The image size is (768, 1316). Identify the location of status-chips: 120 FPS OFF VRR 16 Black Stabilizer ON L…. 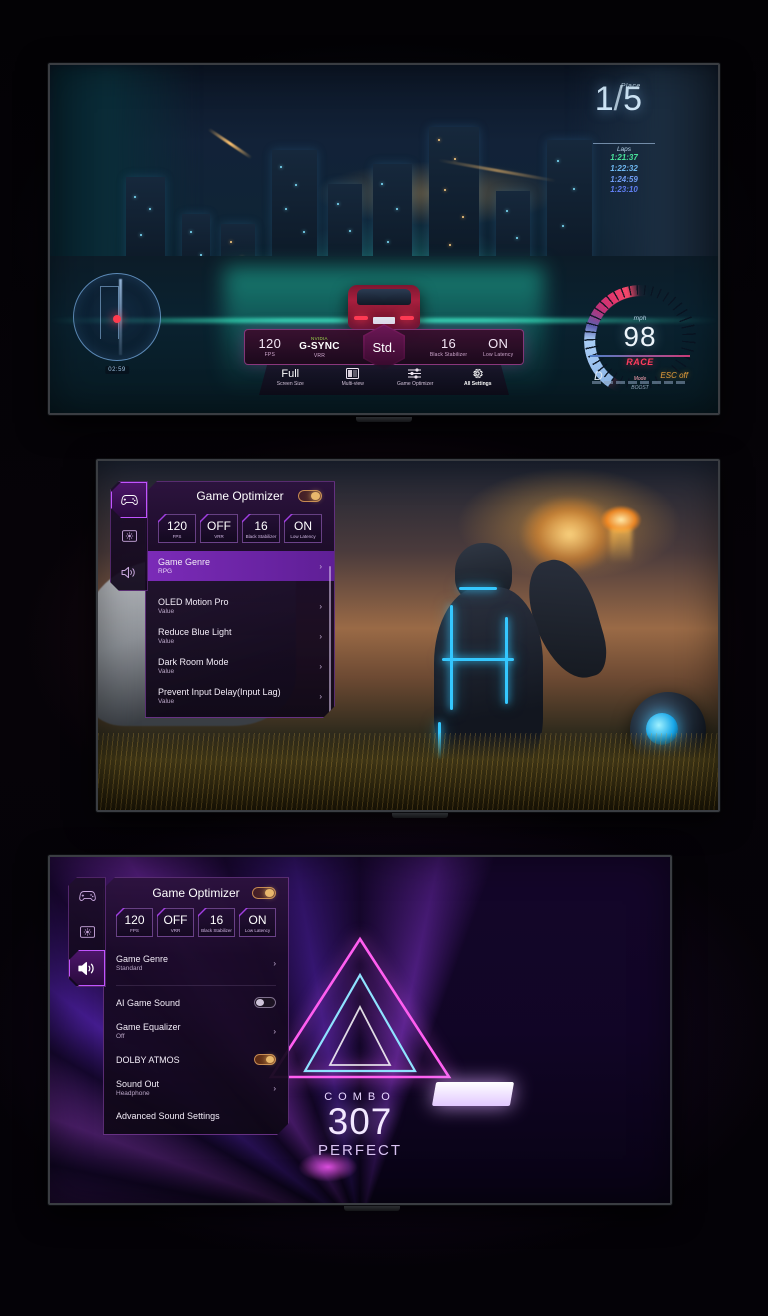
(240, 526).